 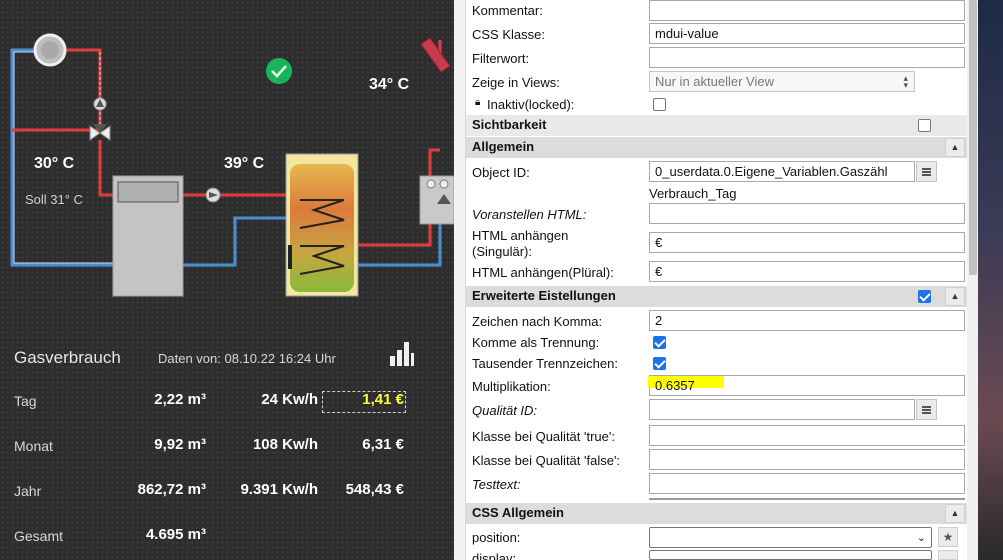 I want to click on section-title: Allgemein, so click(x=503, y=146).